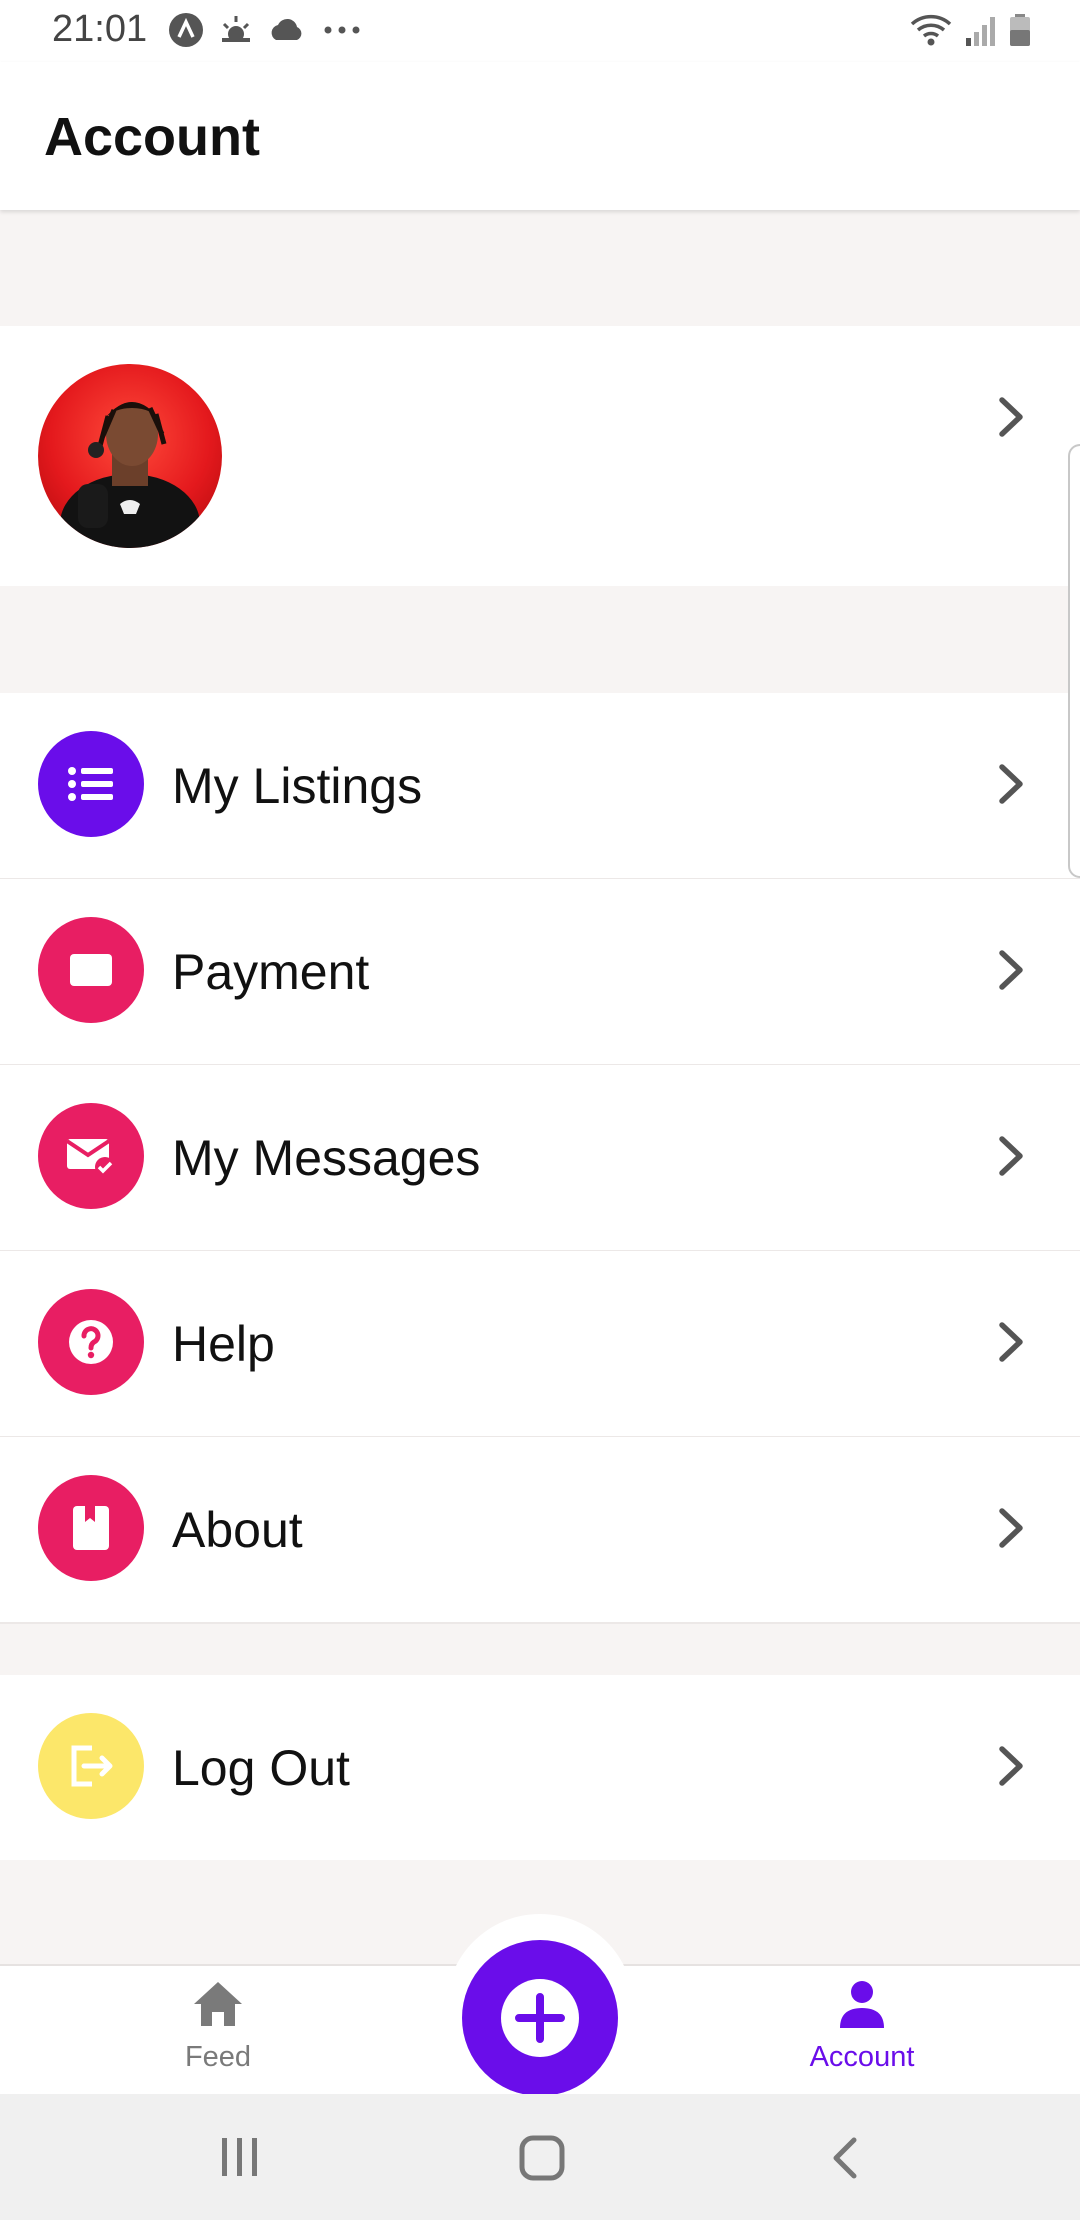 The image size is (1080, 2220). What do you see at coordinates (862, 2004) in the screenshot?
I see `account-icon` at bounding box center [862, 2004].